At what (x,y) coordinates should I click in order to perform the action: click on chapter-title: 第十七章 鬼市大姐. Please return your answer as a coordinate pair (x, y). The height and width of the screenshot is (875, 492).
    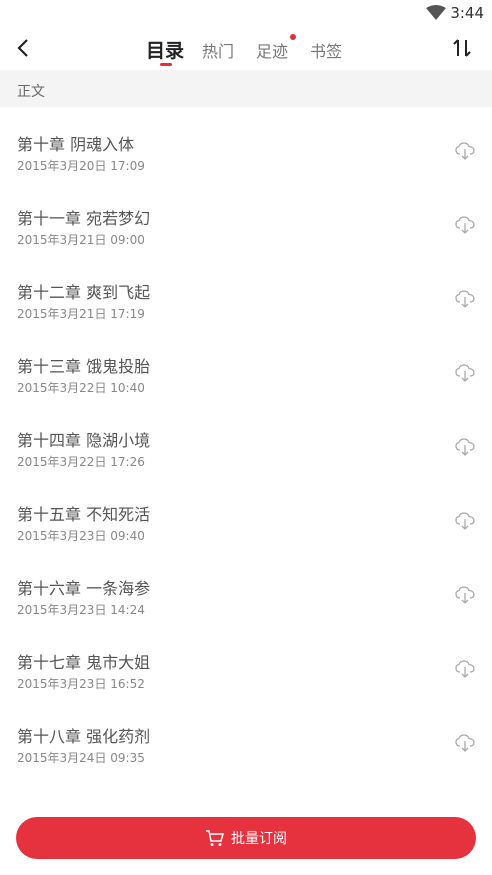
    Looking at the image, I should click on (84, 662).